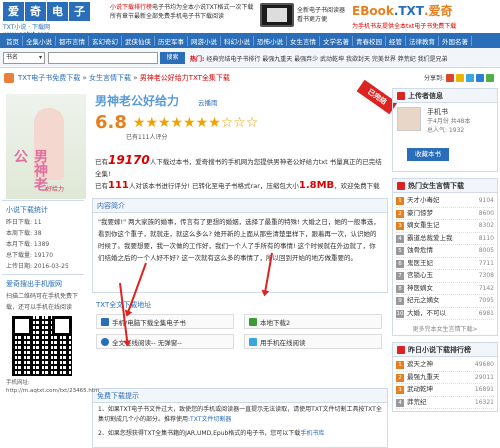  What do you see at coordinates (208, 102) in the screenshot?
I see `book-author: 云播雨` at bounding box center [208, 102].